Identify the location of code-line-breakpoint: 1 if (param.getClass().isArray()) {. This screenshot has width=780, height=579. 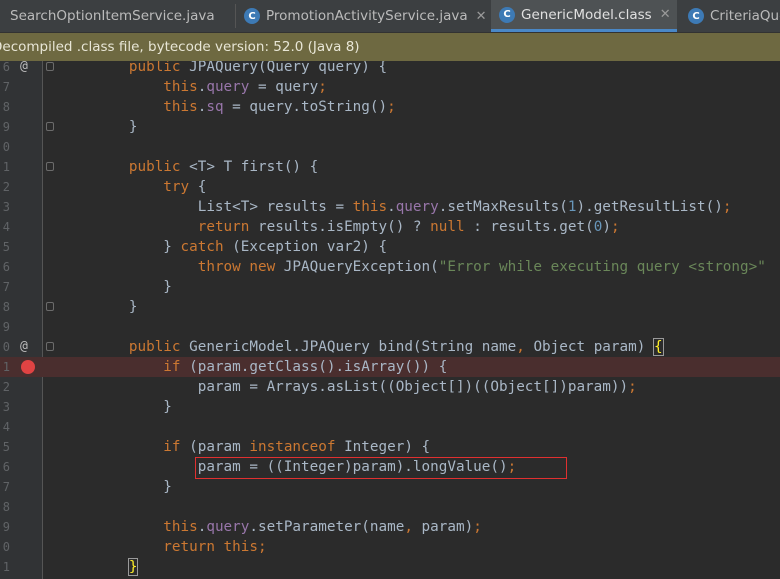
(390, 367).